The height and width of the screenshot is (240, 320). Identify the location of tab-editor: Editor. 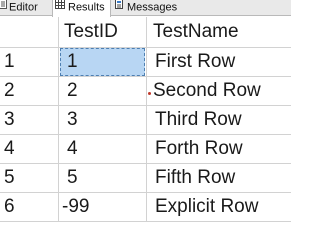
(22, 8).